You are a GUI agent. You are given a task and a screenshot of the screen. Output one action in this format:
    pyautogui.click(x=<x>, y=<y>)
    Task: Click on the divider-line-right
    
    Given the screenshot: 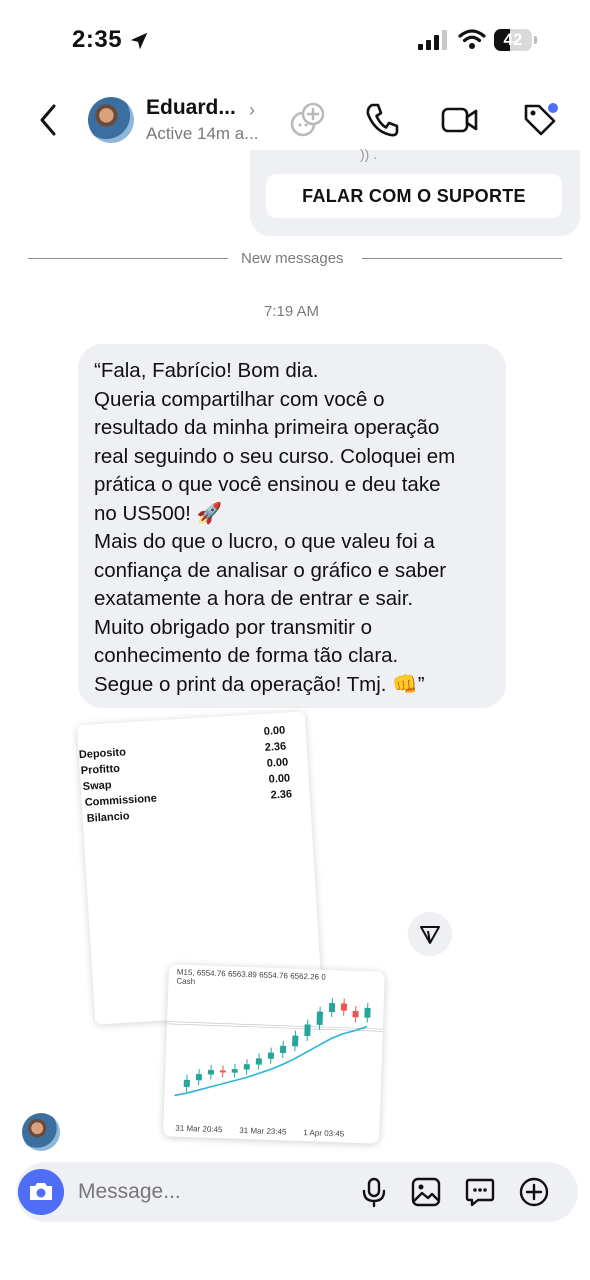 What is the action you would take?
    pyautogui.click(x=462, y=258)
    